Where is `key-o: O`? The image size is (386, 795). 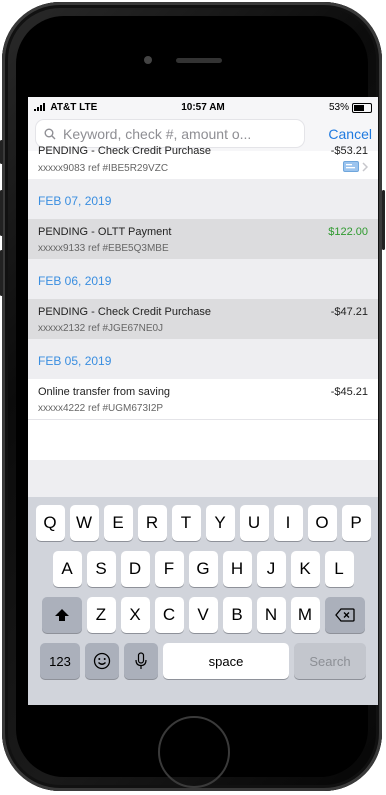 key-o: O is located at coordinates (322, 523).